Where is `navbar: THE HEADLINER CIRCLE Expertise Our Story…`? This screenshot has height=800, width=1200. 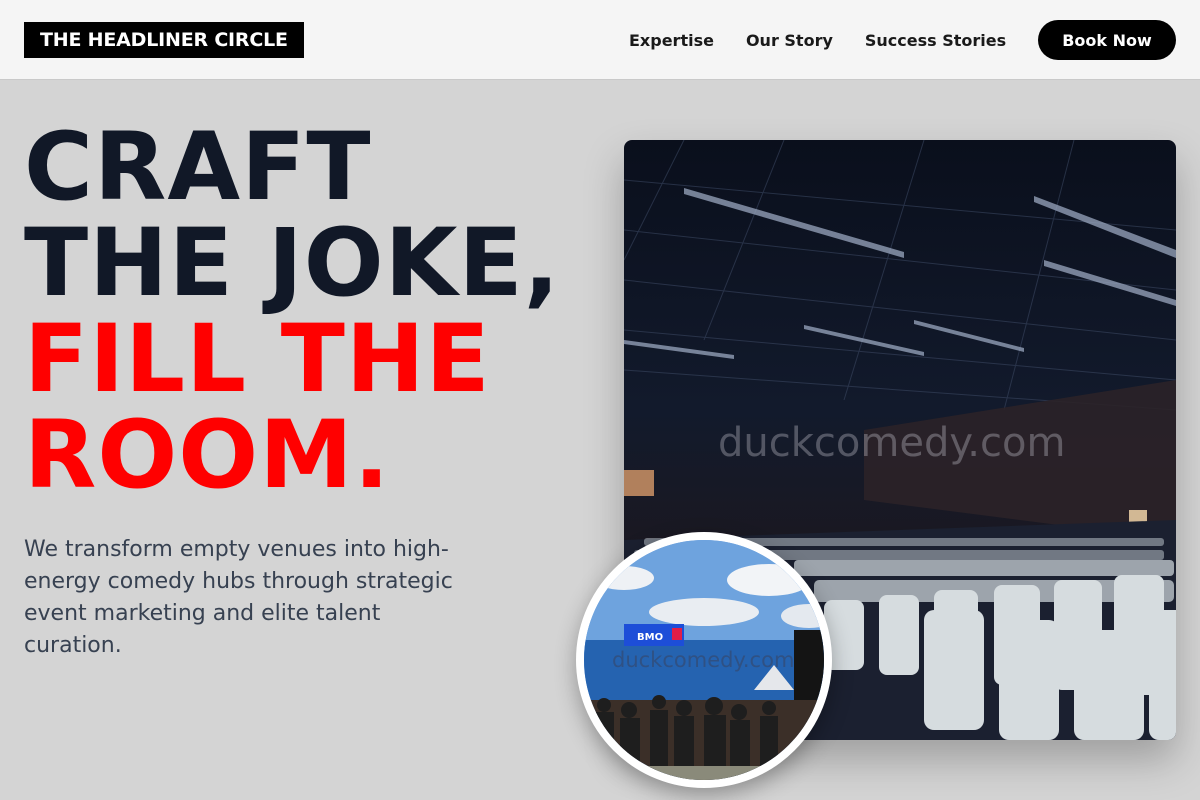 navbar: THE HEADLINER CIRCLE Expertise Our Story… is located at coordinates (600, 40).